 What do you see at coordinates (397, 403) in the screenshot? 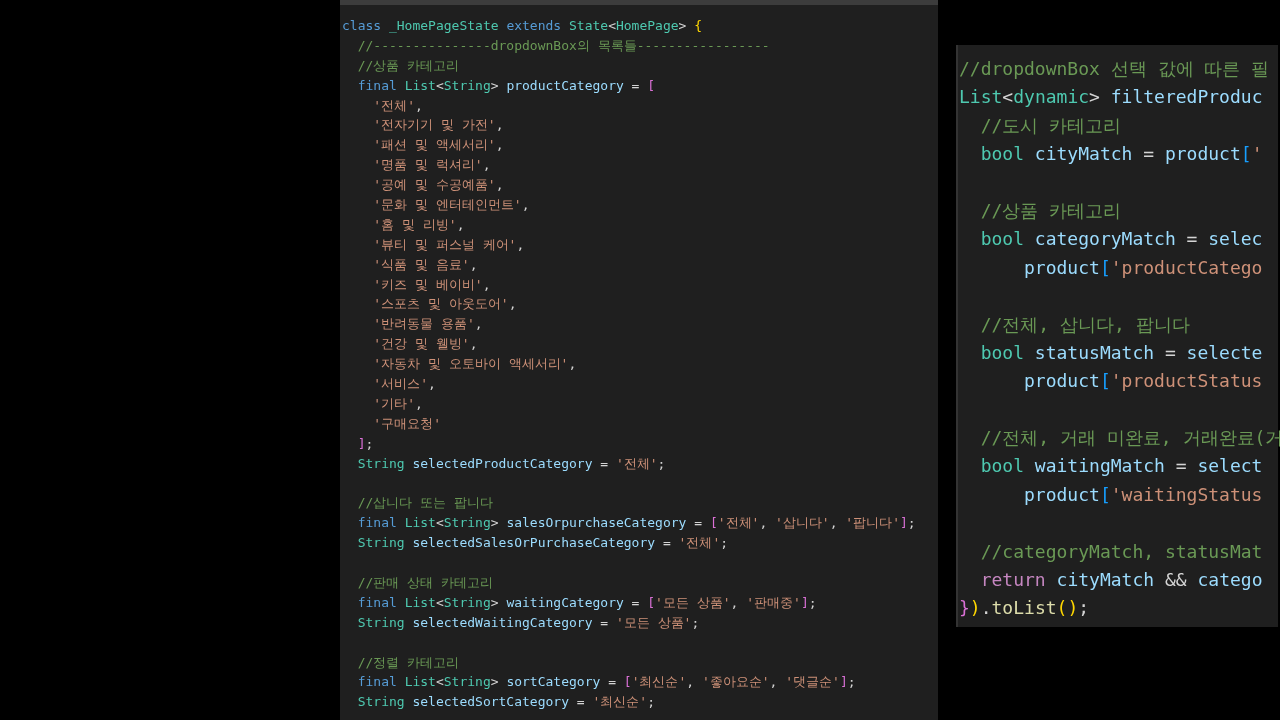
I see `code-line: '기타',` at bounding box center [397, 403].